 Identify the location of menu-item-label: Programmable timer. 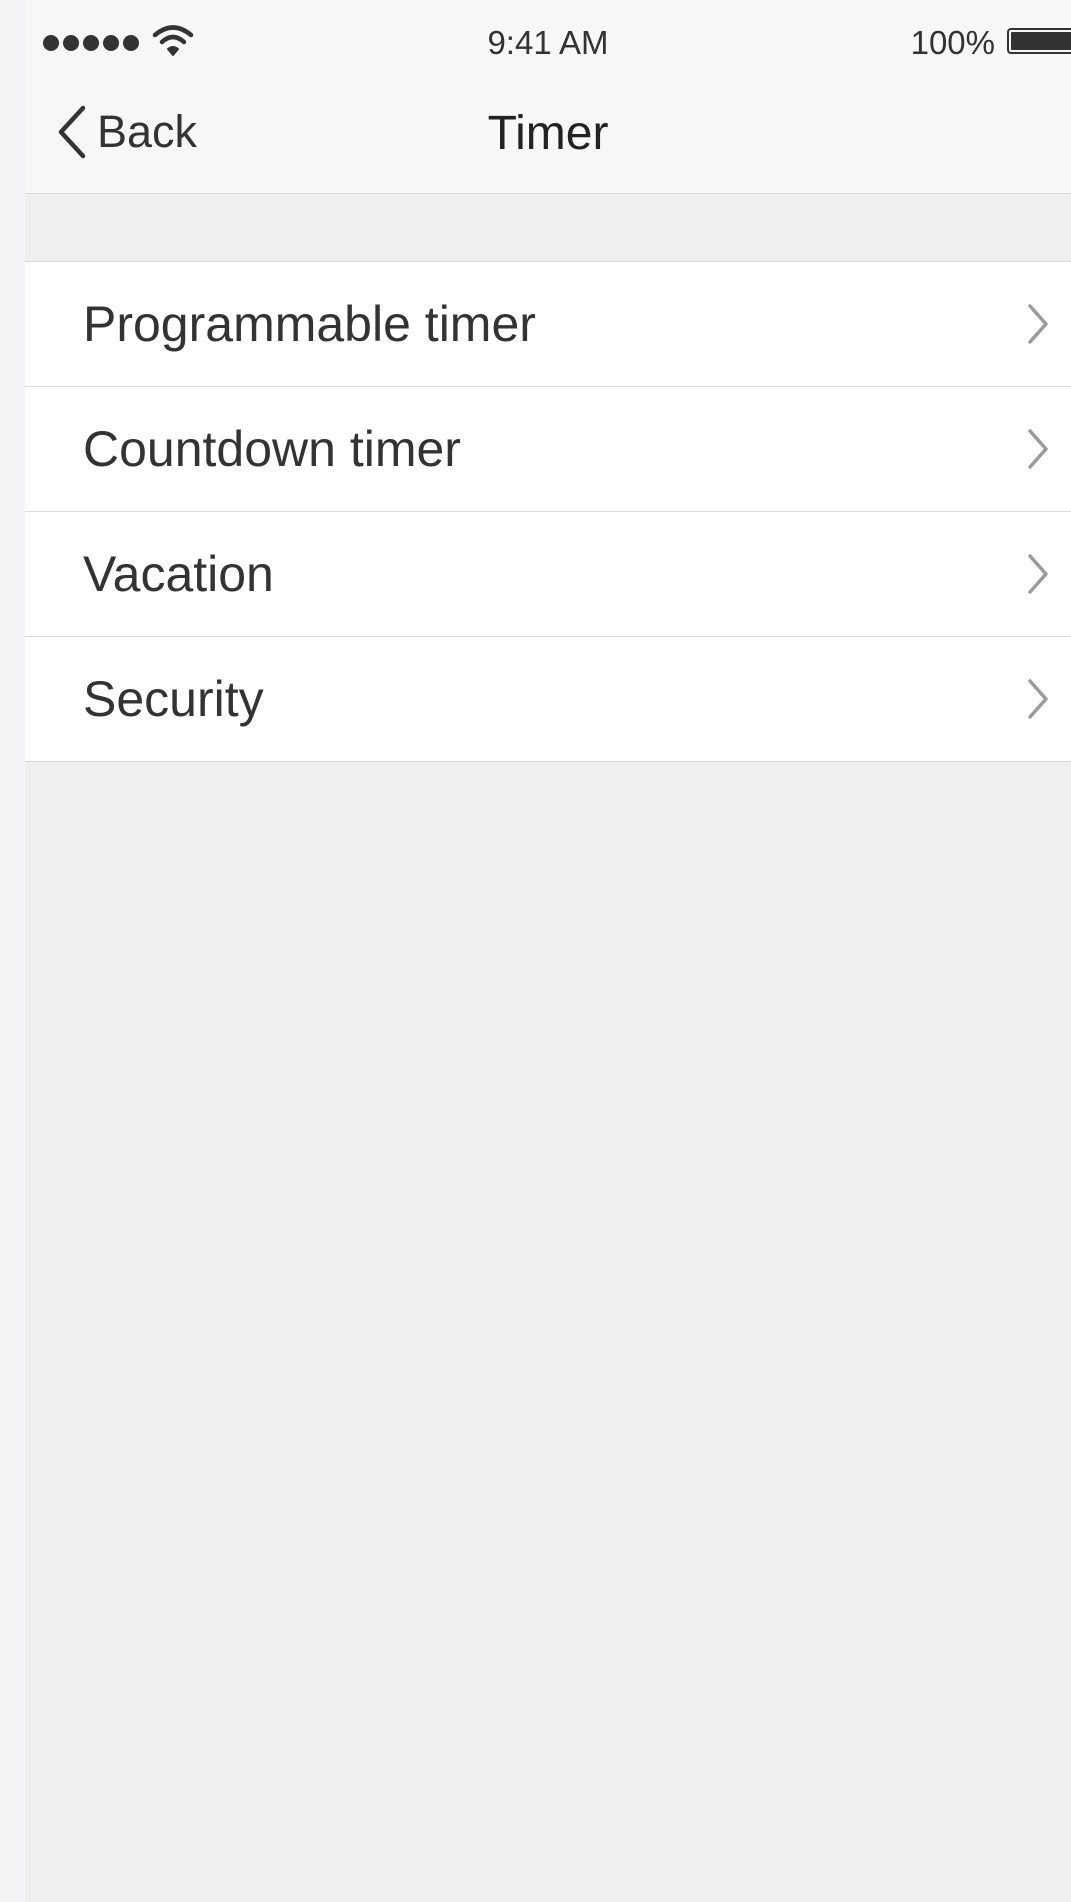
(309, 324).